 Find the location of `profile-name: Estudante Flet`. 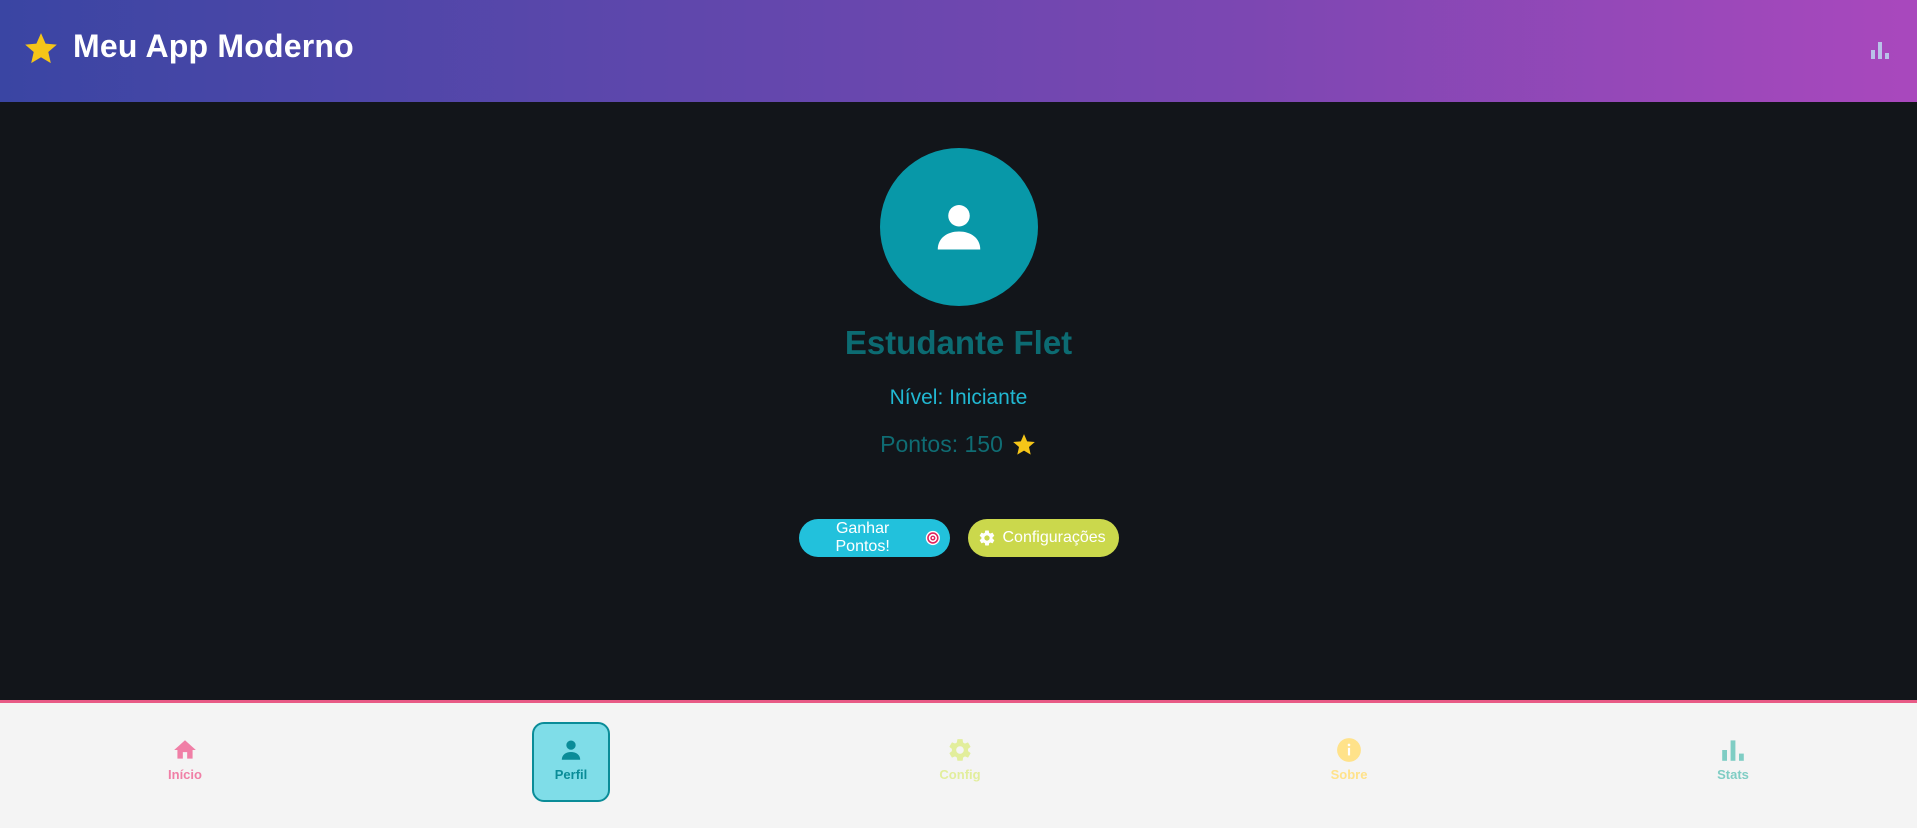

profile-name: Estudante Flet is located at coordinates (958, 342).